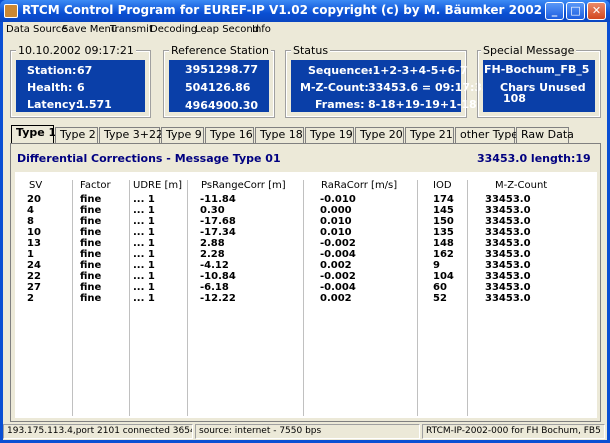 The width and height of the screenshot is (610, 443). What do you see at coordinates (131, 29) in the screenshot?
I see `menu-transmit: Transmit` at bounding box center [131, 29].